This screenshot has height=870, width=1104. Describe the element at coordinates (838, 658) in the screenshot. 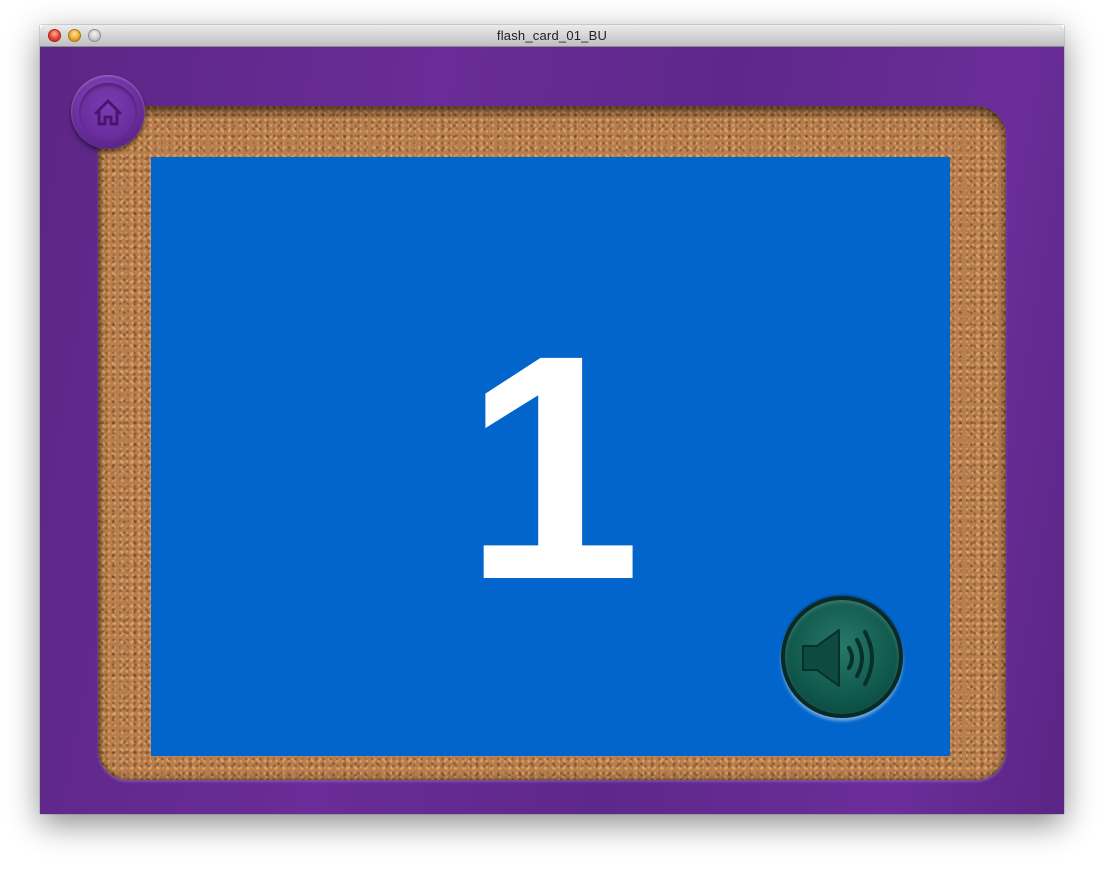

I see `speaker-icon` at that location.